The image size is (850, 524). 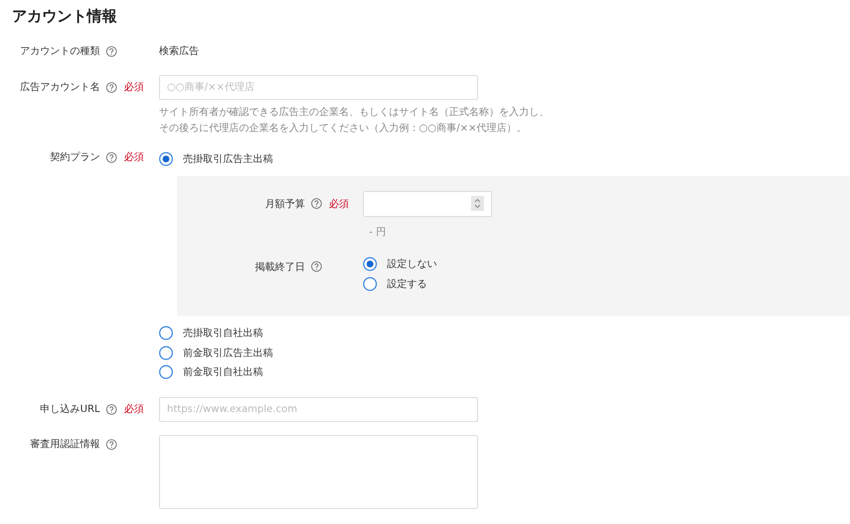 What do you see at coordinates (318, 409) in the screenshot?
I see `text-field: https://www.example.com` at bounding box center [318, 409].